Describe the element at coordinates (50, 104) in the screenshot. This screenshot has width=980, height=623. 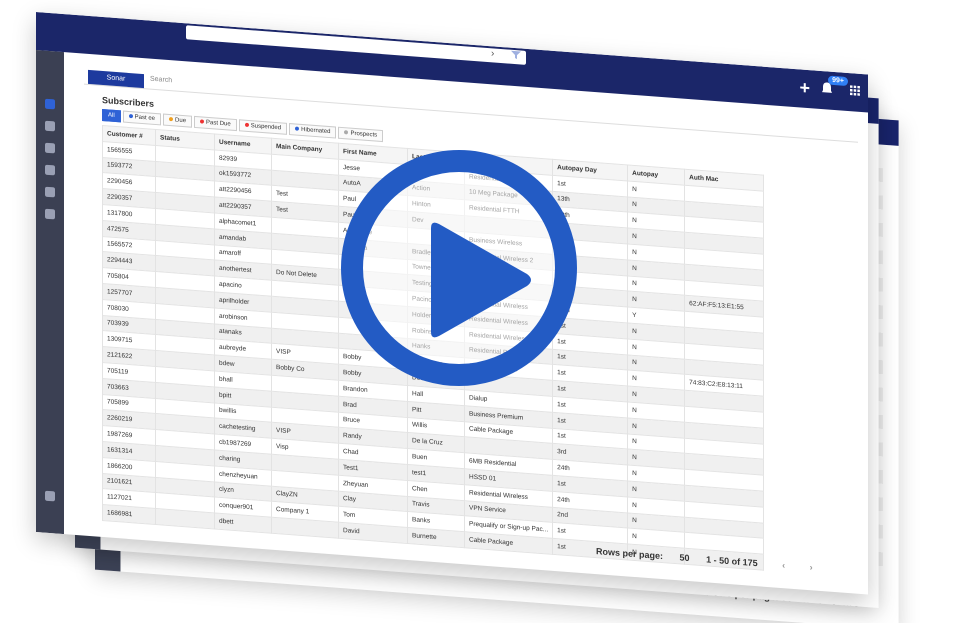
I see `sidebar-subscribers-icon` at that location.